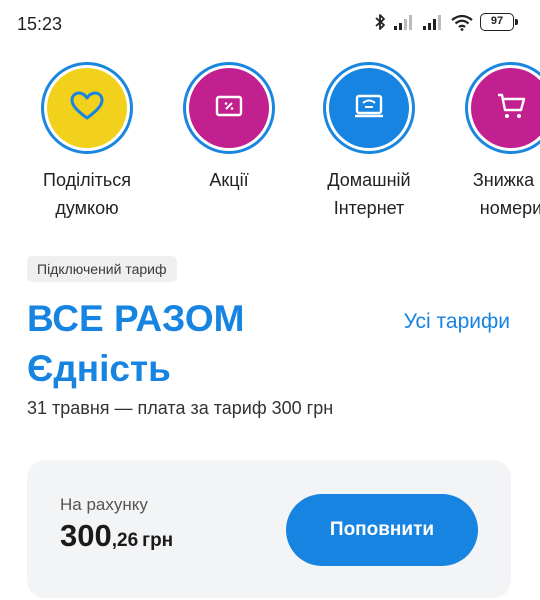 The width and height of the screenshot is (540, 600). What do you see at coordinates (229, 108) in the screenshot?
I see `coupon-icon` at bounding box center [229, 108].